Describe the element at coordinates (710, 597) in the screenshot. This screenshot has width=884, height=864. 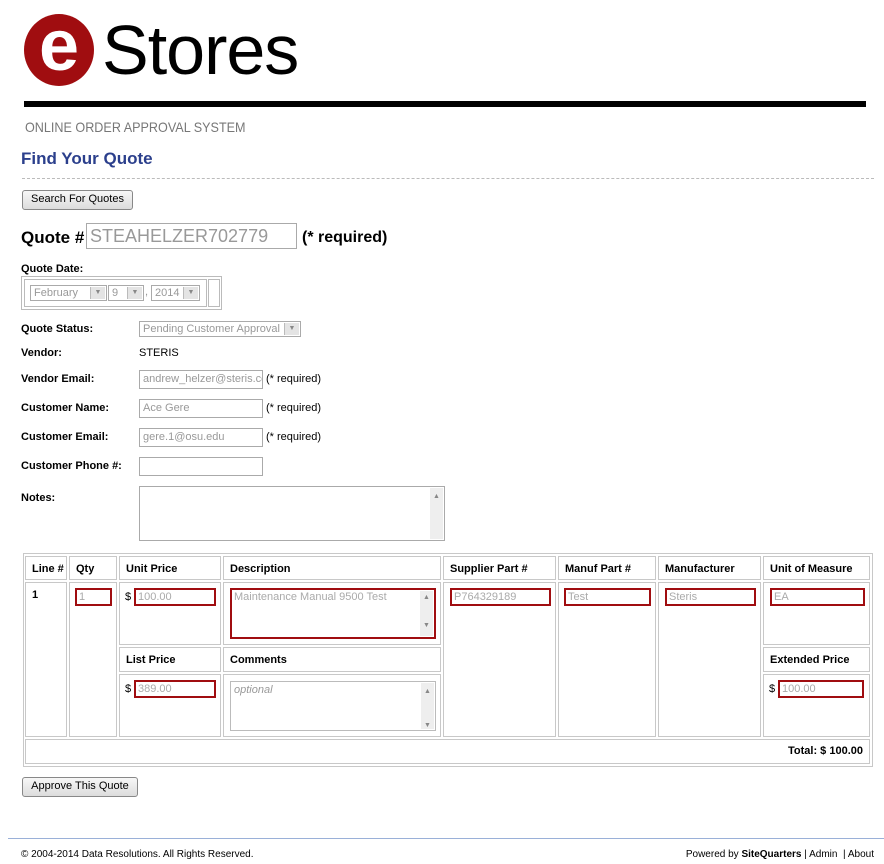
I see `manufacturer-input: Steris` at that location.